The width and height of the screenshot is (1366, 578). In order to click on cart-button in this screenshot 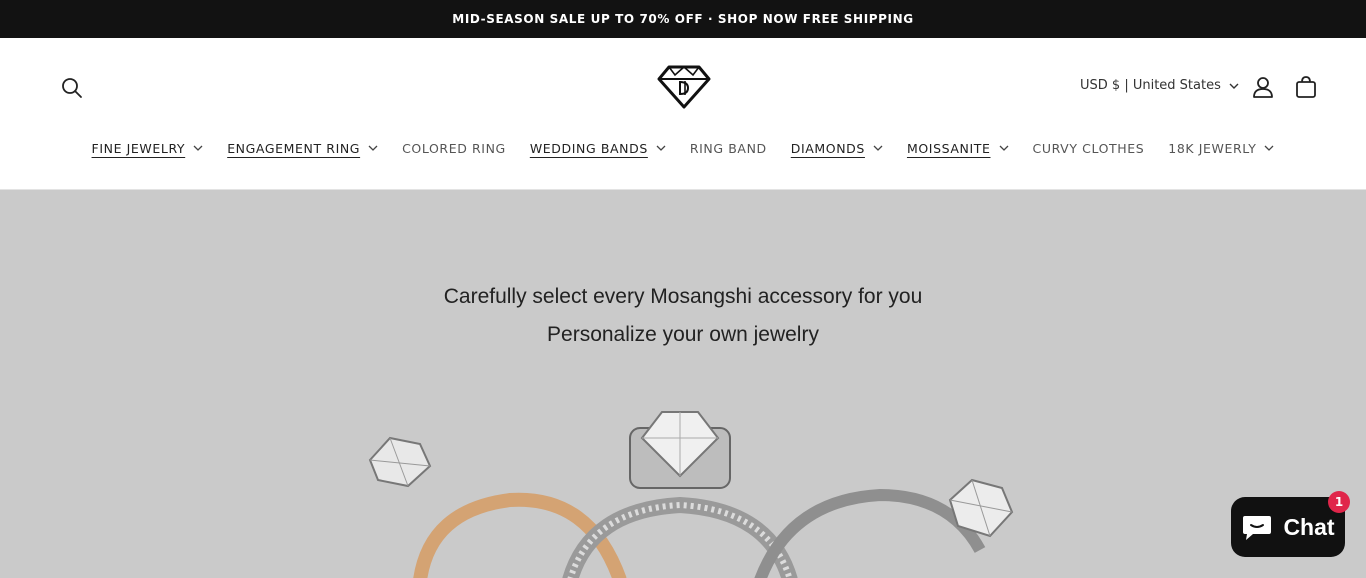, I will do `click(1306, 88)`.